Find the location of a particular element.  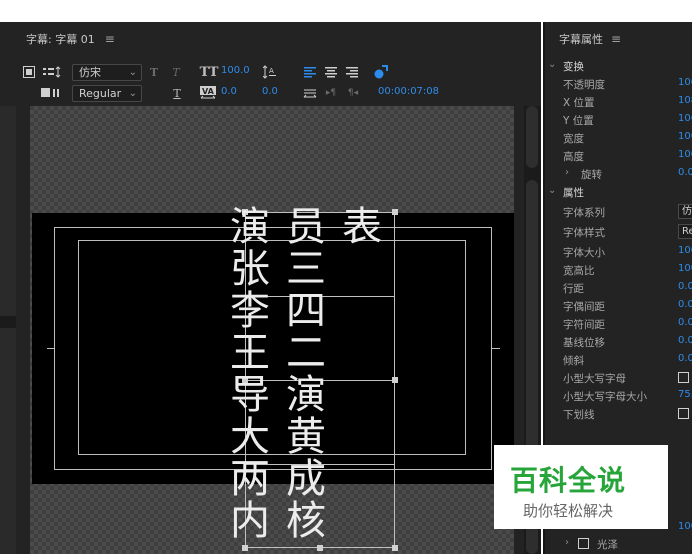

center-mark-left is located at coordinates (51, 348).